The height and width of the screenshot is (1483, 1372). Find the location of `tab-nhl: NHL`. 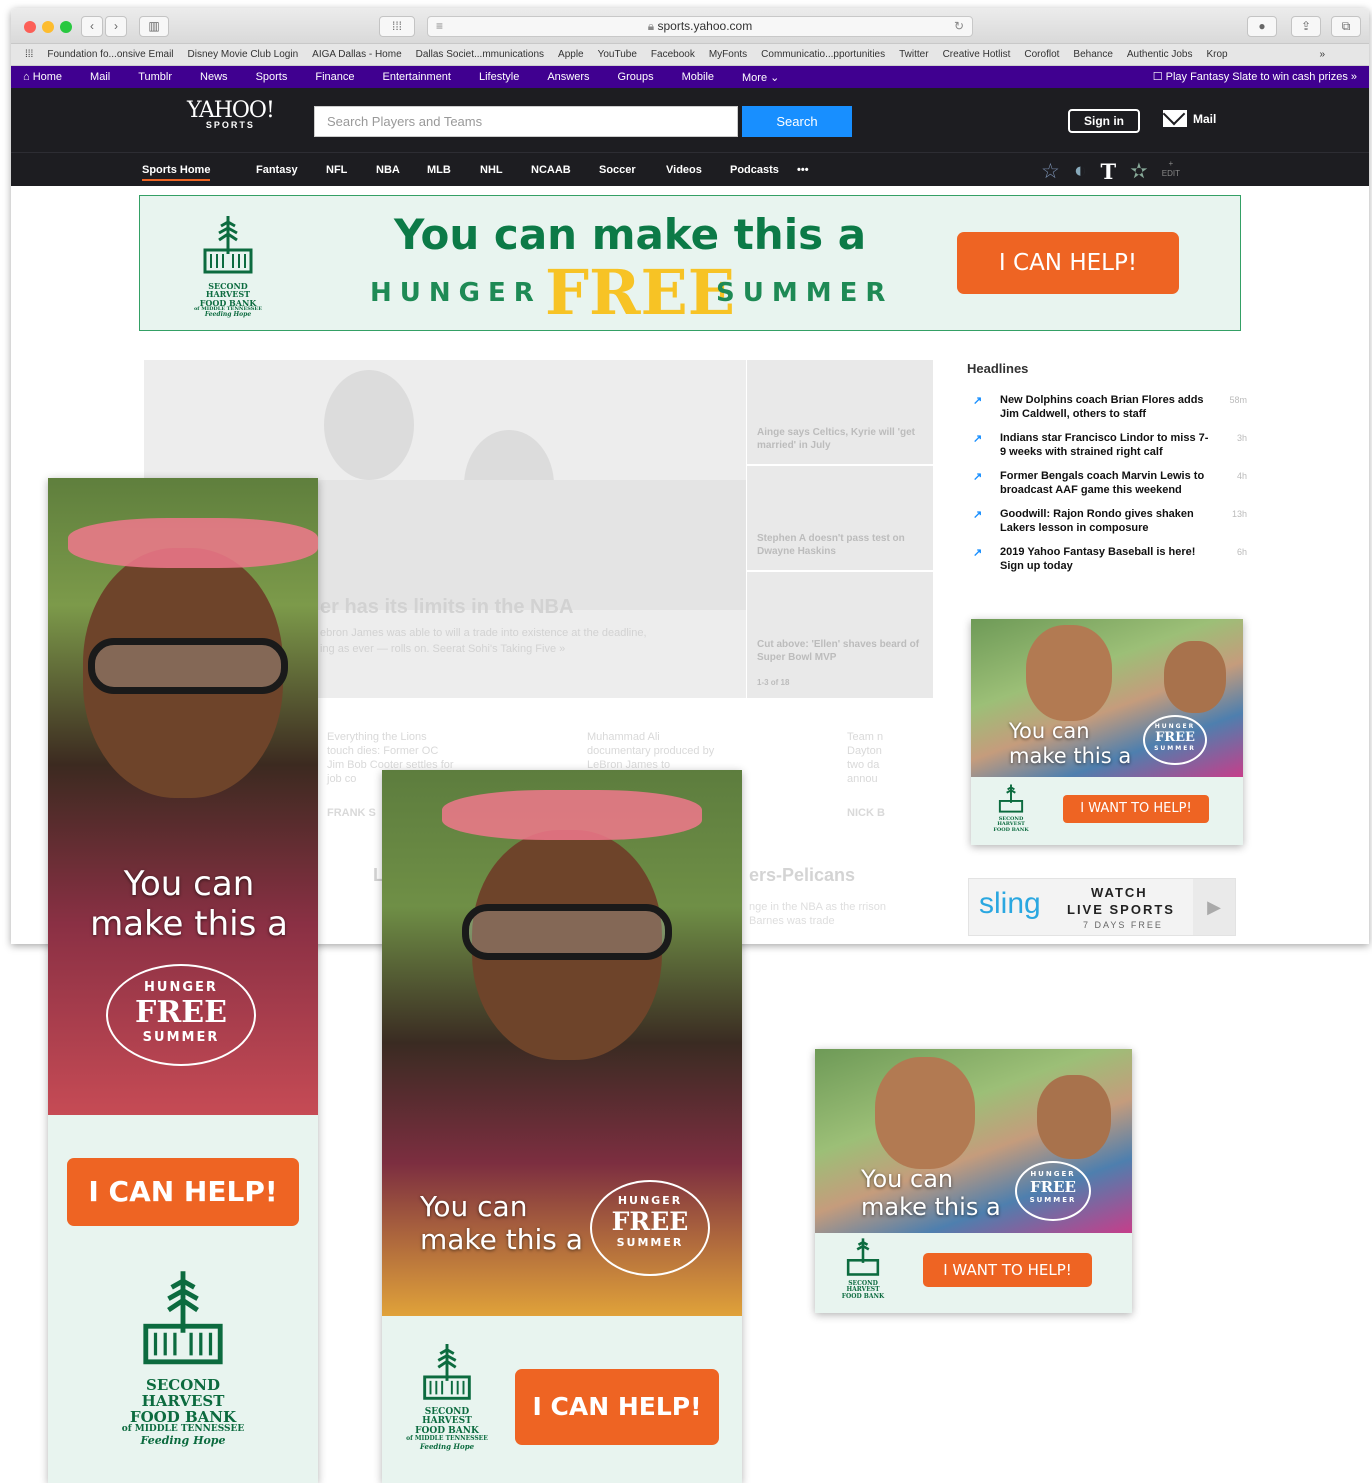

tab-nhl: NHL is located at coordinates (491, 170).